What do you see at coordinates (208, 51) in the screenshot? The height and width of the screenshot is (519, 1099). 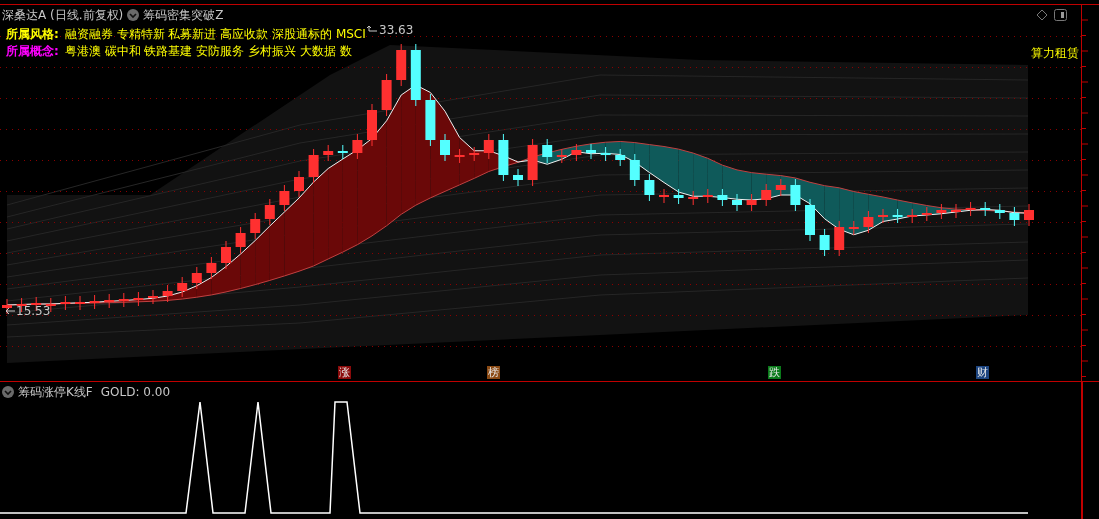 I see `category-text: 粤港澳 碳中和 铁路基建 安防服务 乡村振兴 大数据 数` at bounding box center [208, 51].